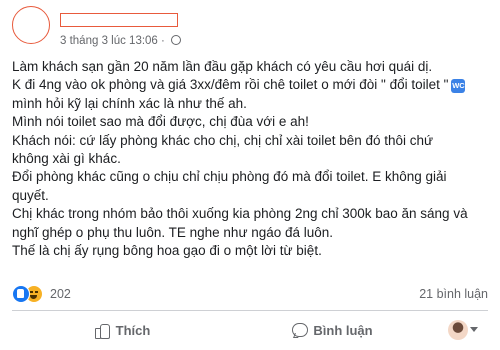  Describe the element at coordinates (31, 25) in the screenshot. I see `author-avatar-redacted` at that location.